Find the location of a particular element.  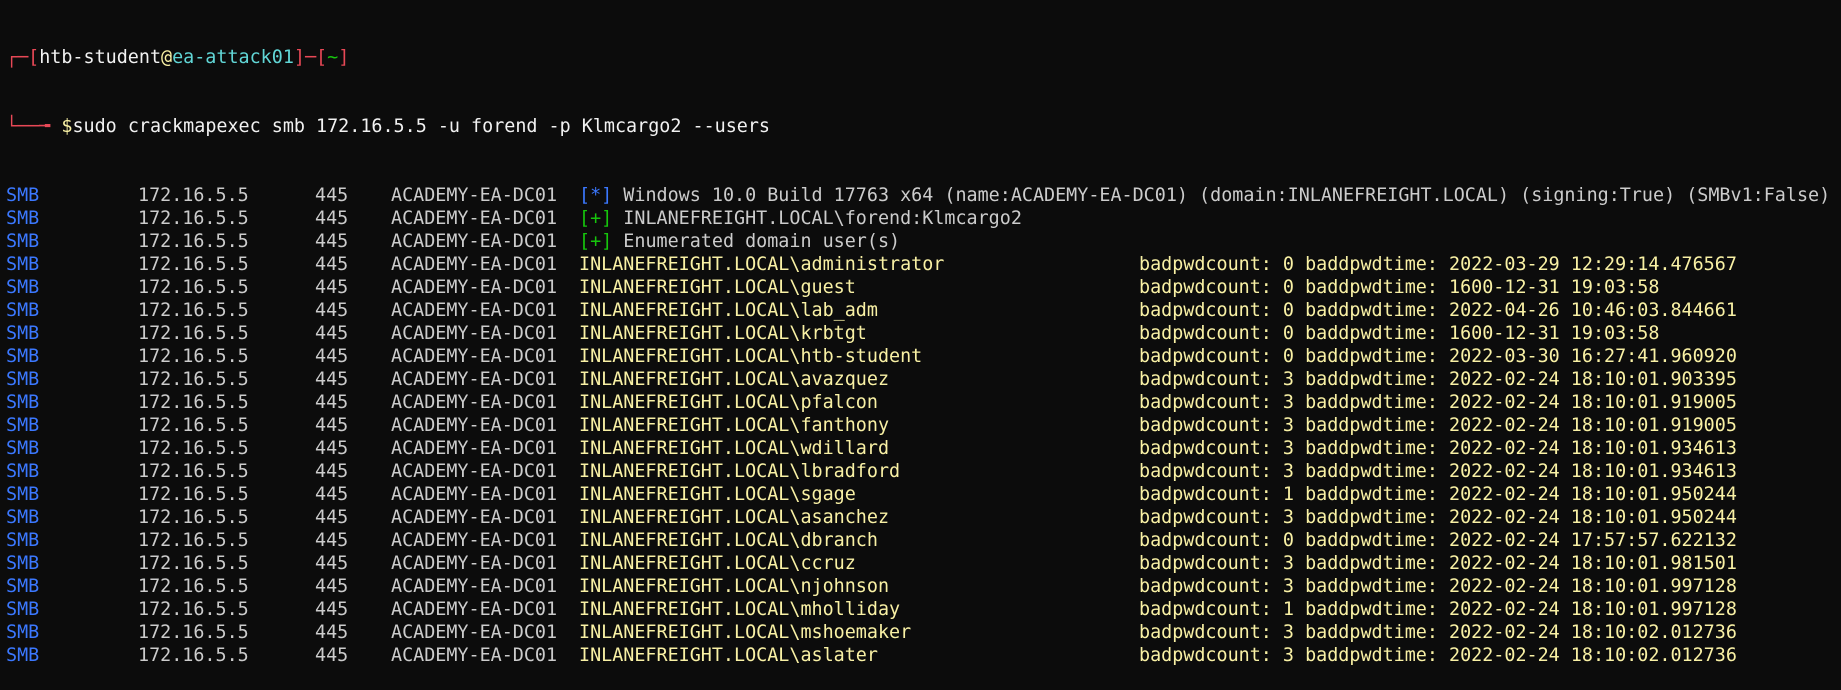

prompt-host: ea-attack01 is located at coordinates (233, 57).